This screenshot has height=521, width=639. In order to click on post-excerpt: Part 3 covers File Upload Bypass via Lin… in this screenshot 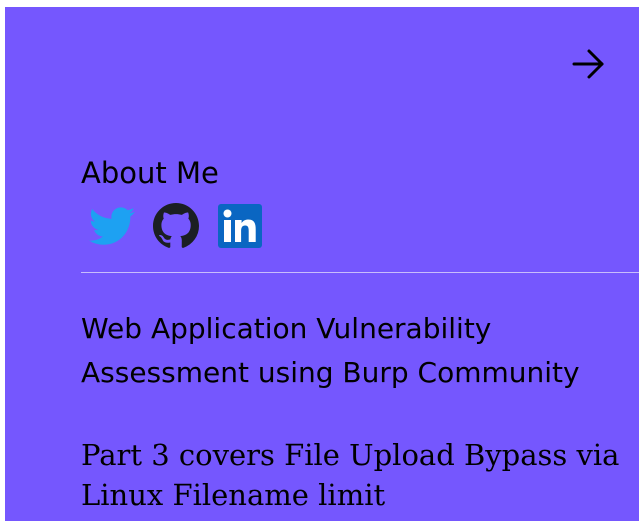, I will do `click(350, 475)`.